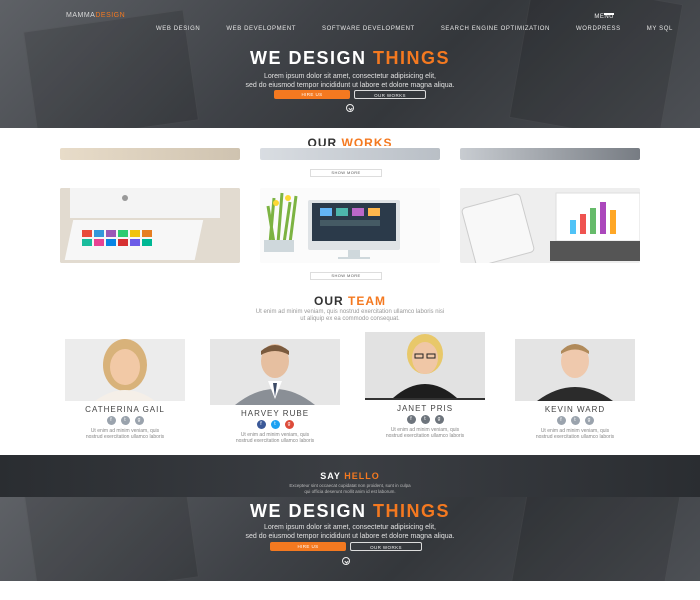 The height and width of the screenshot is (600, 700). Describe the element at coordinates (350, 108) in the screenshot. I see `scroll-down-icon` at that location.